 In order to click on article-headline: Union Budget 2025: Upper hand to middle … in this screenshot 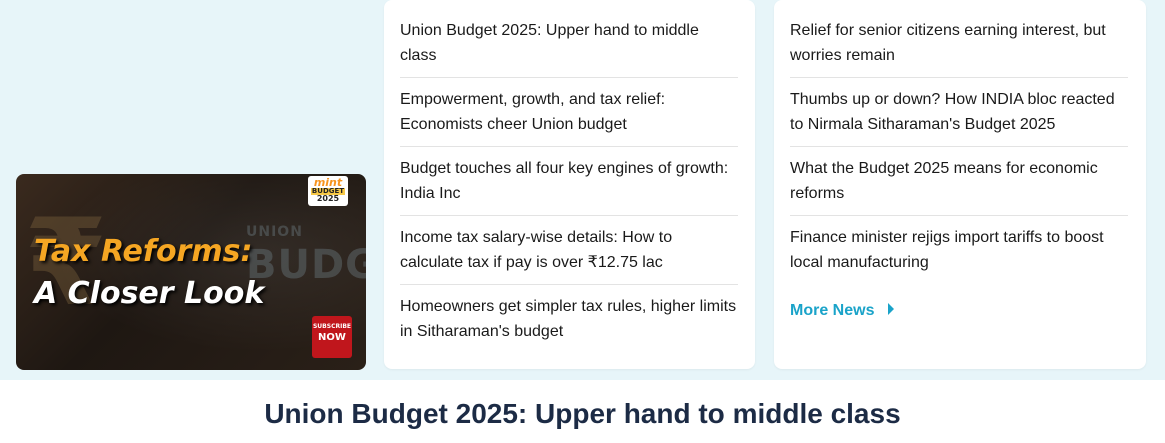, I will do `click(582, 413)`.